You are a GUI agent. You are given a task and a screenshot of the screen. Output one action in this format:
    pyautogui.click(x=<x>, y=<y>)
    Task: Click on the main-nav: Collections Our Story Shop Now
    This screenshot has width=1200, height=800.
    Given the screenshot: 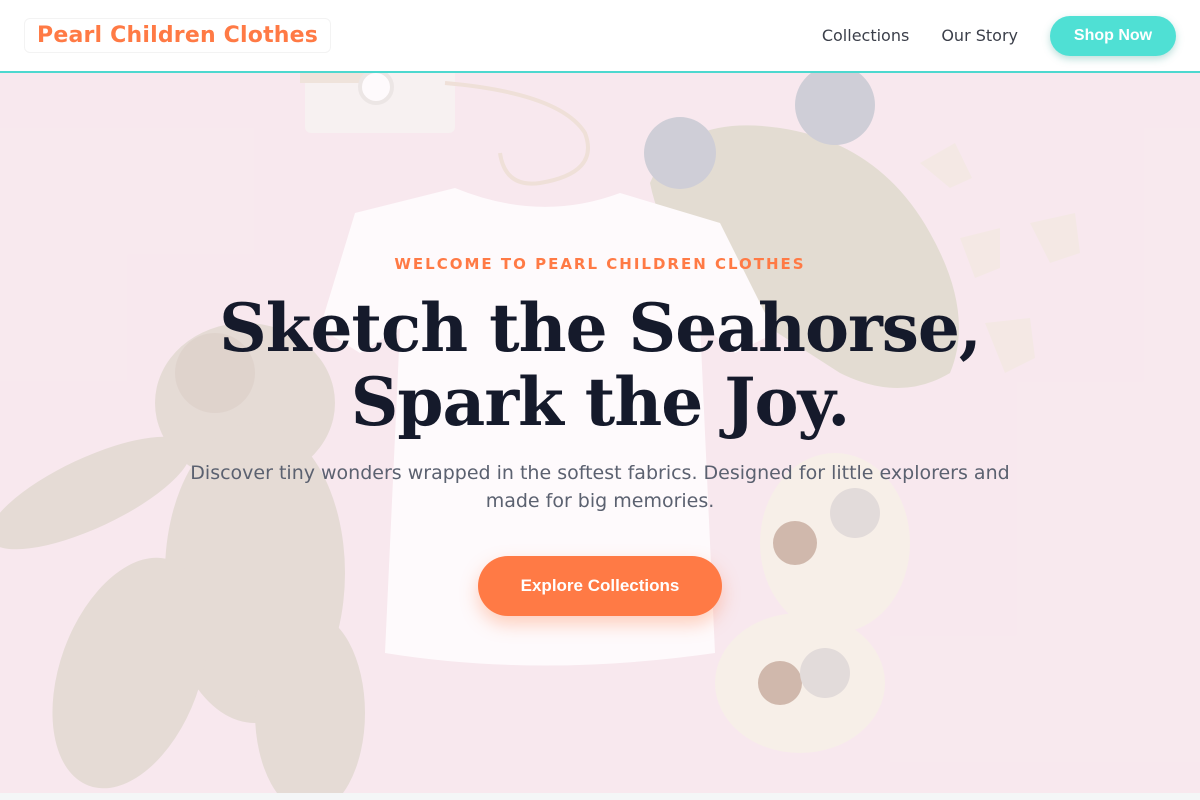 What is the action you would take?
    pyautogui.click(x=999, y=35)
    